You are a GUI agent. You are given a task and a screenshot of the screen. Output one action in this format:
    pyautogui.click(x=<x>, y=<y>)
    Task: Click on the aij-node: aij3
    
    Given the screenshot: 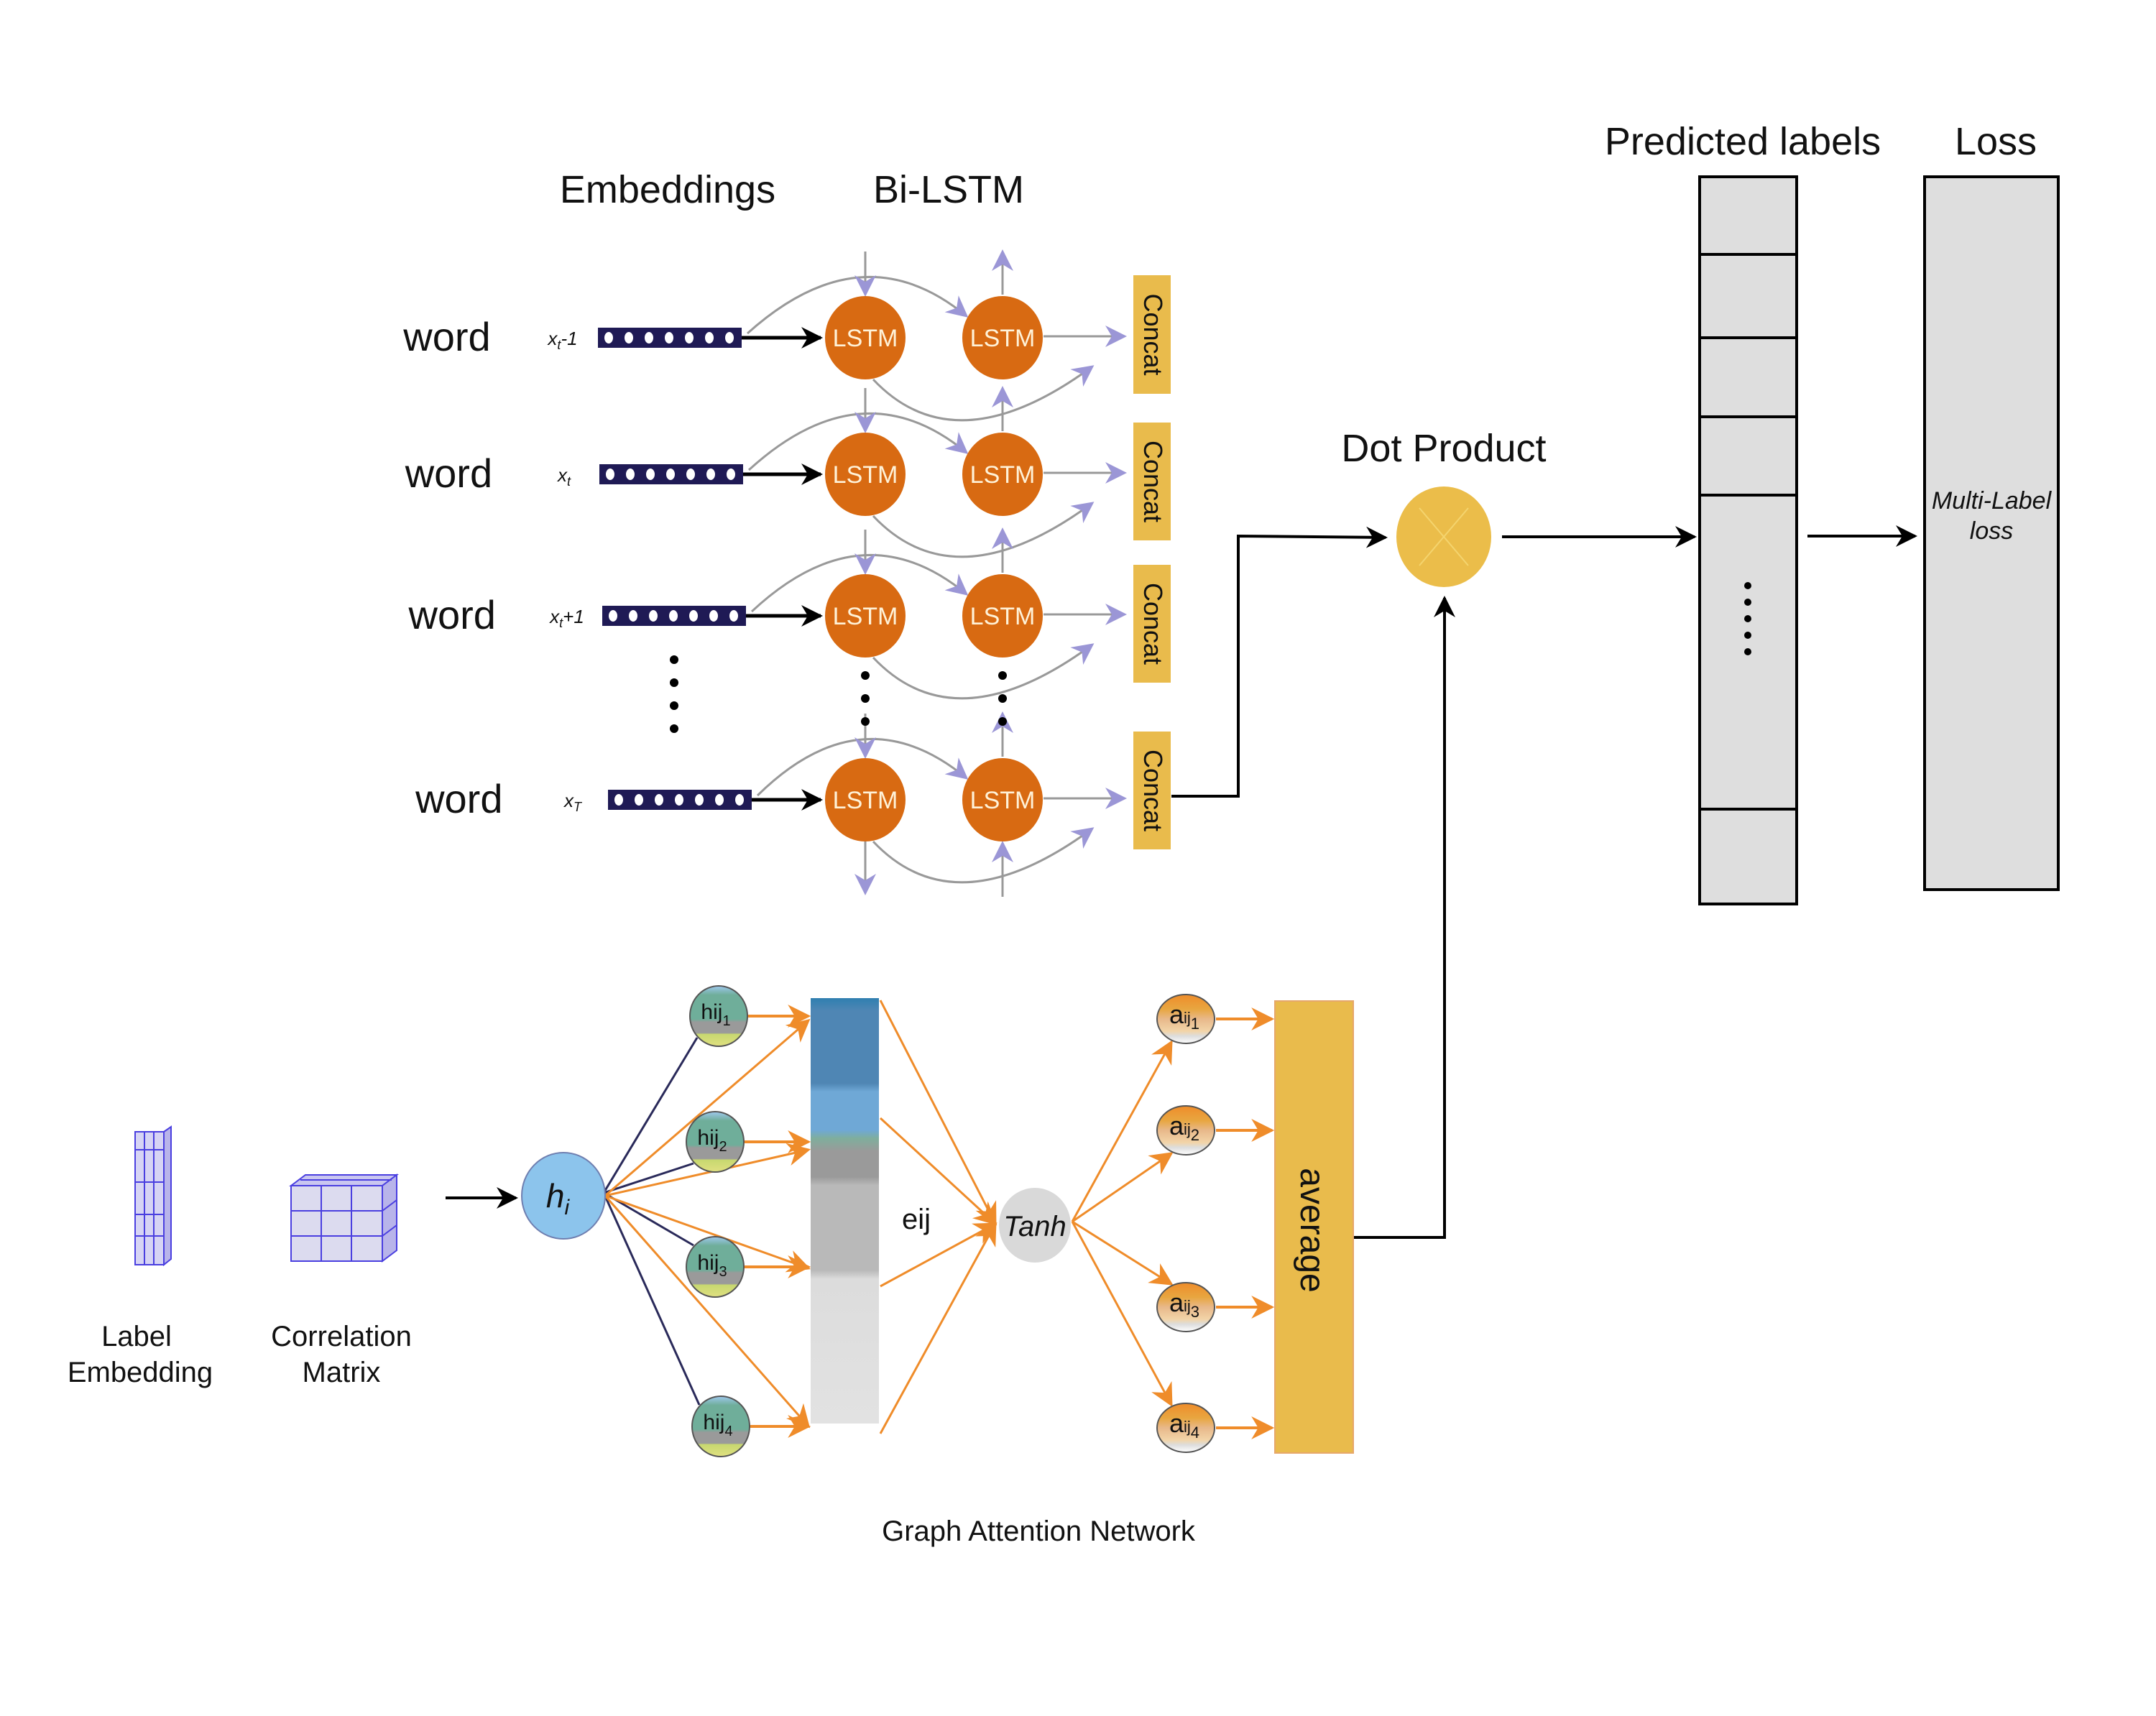 What is the action you would take?
    pyautogui.click(x=1186, y=1307)
    